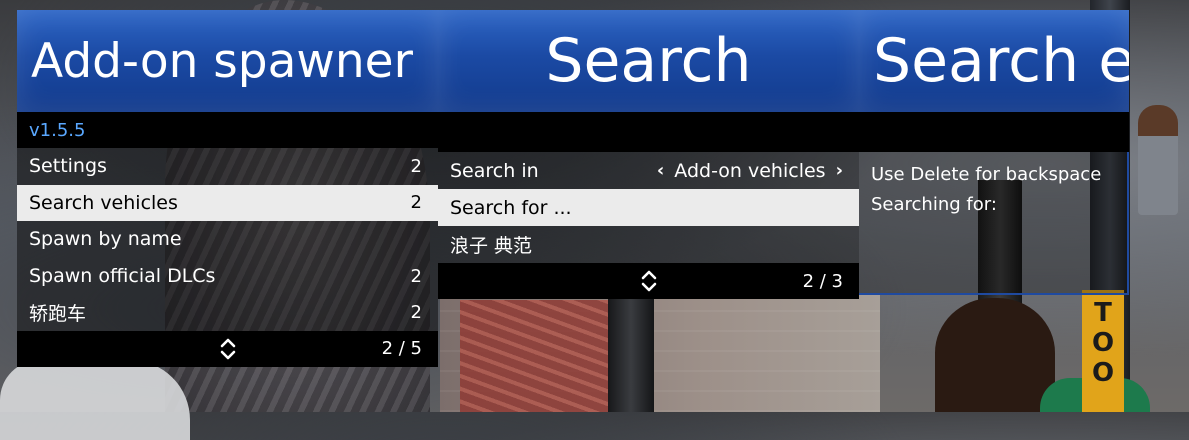  I want to click on menu-header: Add-on spawner, so click(227, 61).